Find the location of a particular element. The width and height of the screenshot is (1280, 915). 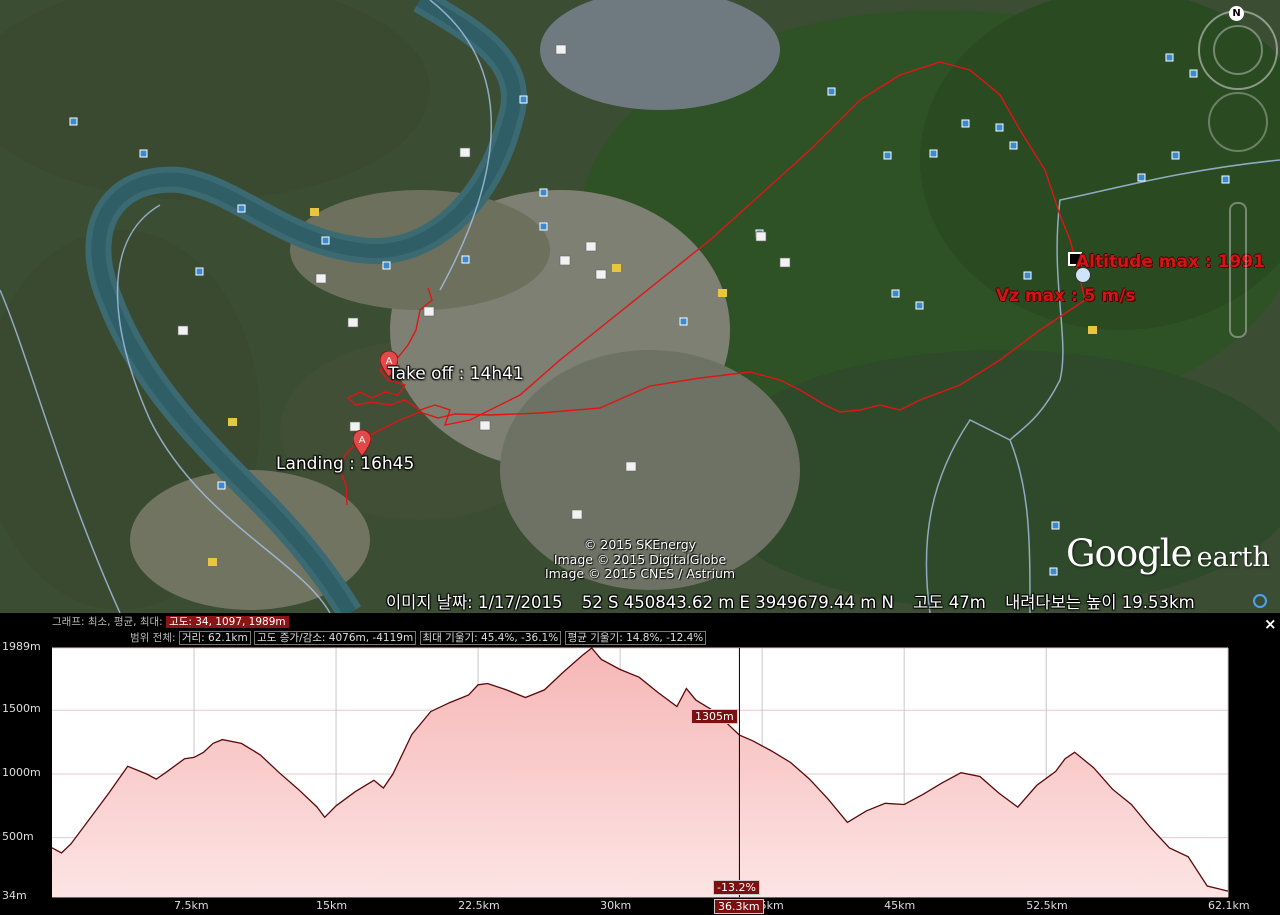

terrain-elevation: 고도 47m is located at coordinates (949, 602).